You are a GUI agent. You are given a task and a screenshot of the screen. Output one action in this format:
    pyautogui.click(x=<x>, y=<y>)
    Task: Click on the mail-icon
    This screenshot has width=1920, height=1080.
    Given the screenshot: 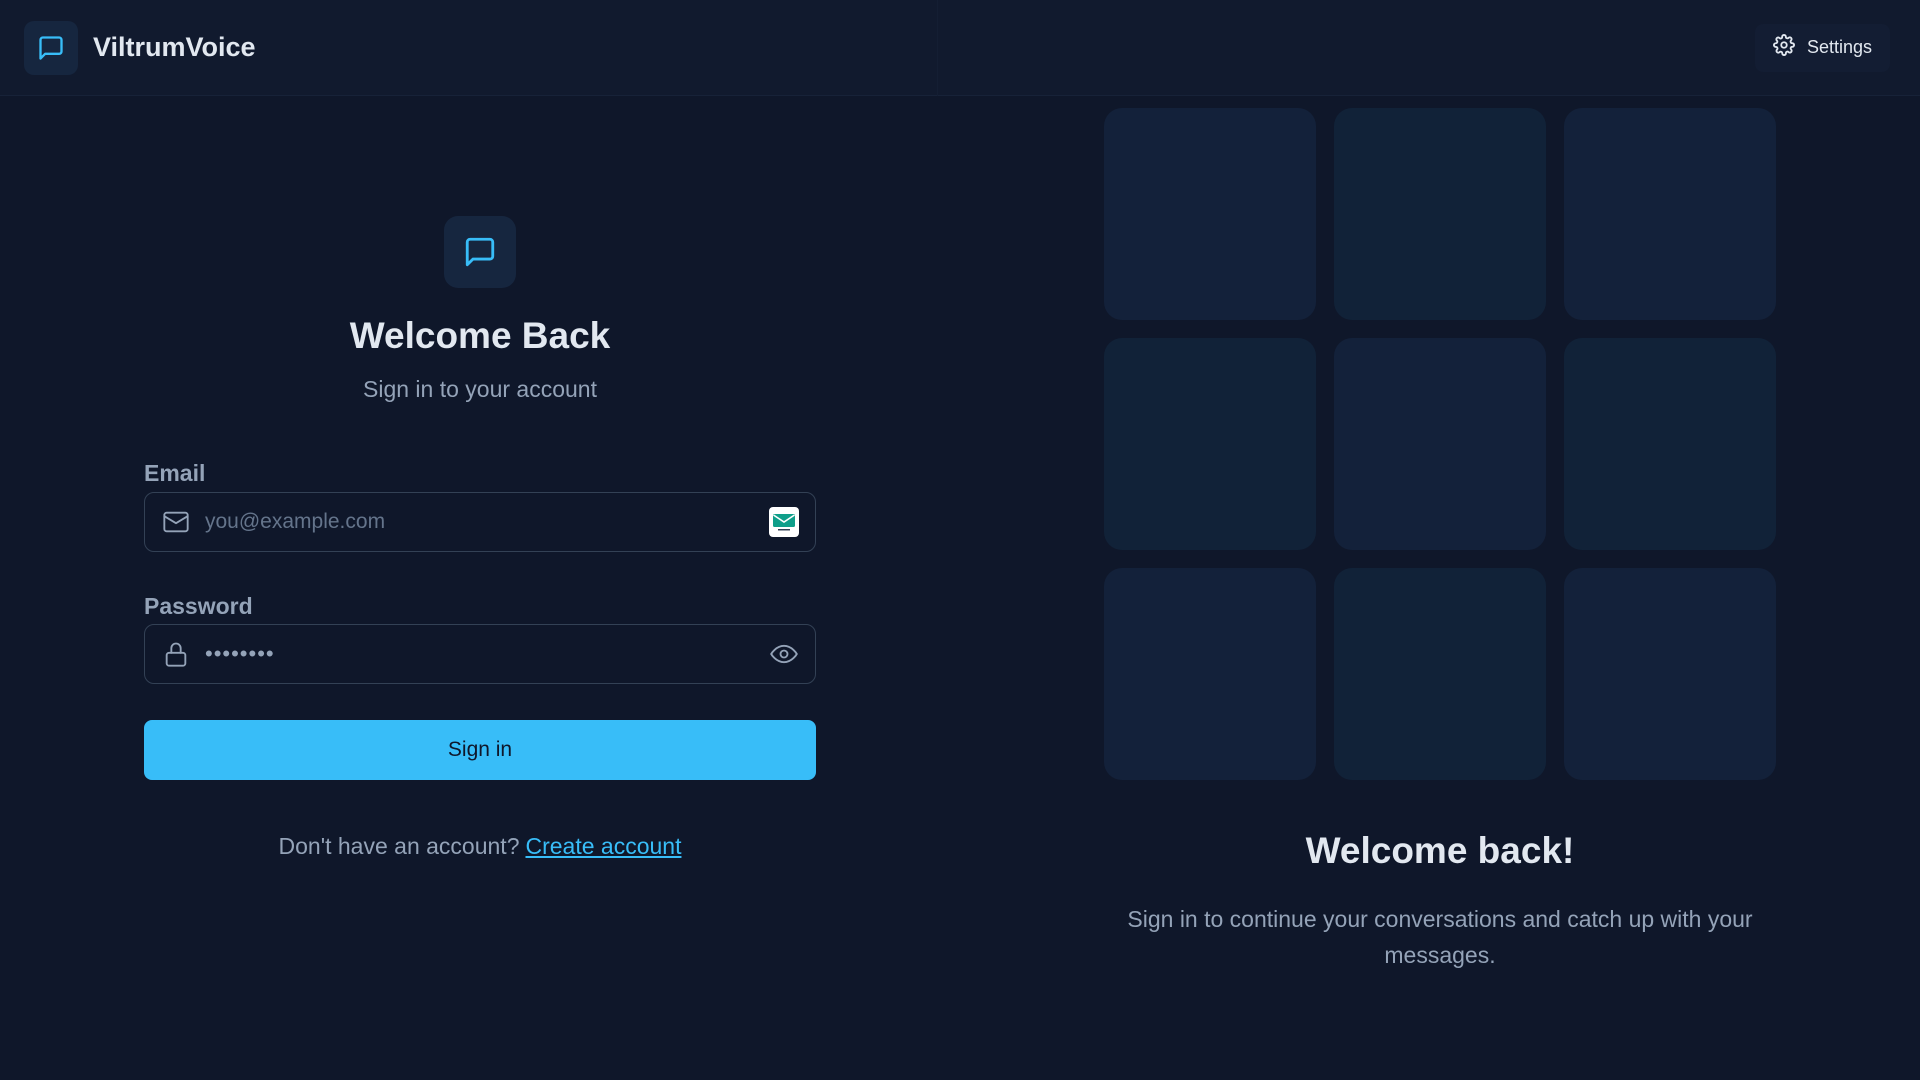 What is the action you would take?
    pyautogui.click(x=176, y=522)
    